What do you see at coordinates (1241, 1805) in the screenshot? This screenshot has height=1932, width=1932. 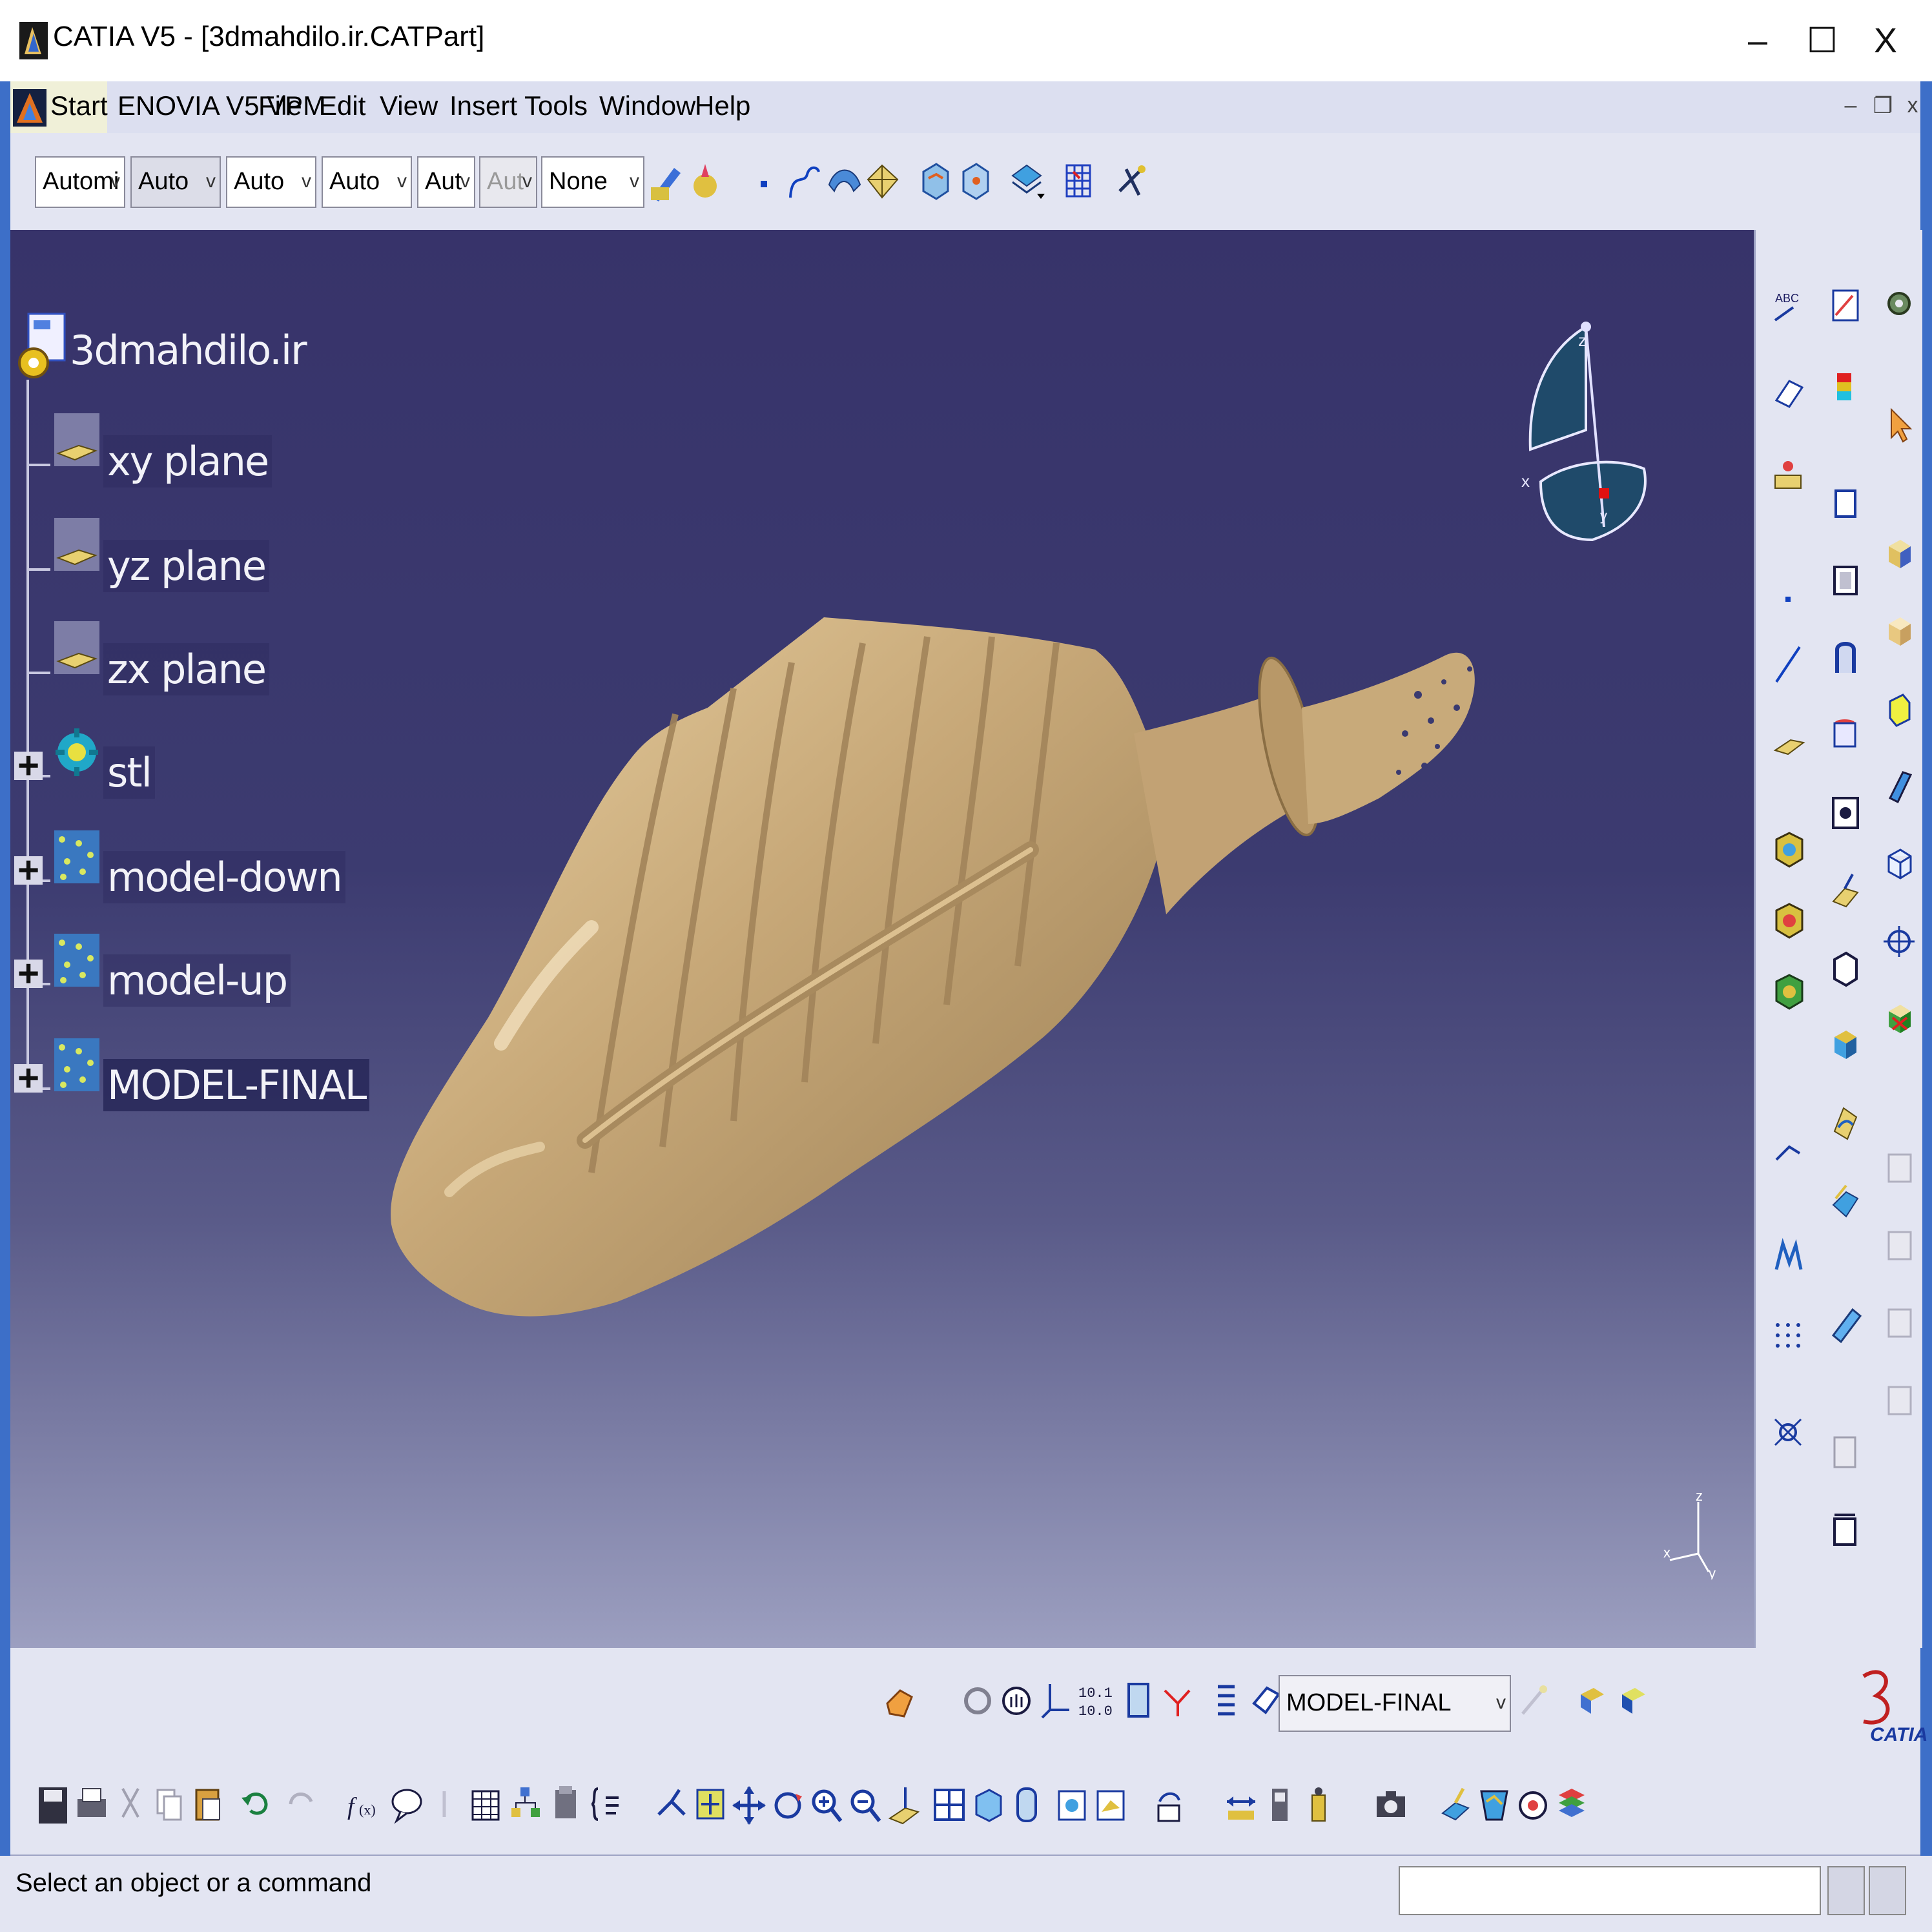 I see `measure-between-icon` at bounding box center [1241, 1805].